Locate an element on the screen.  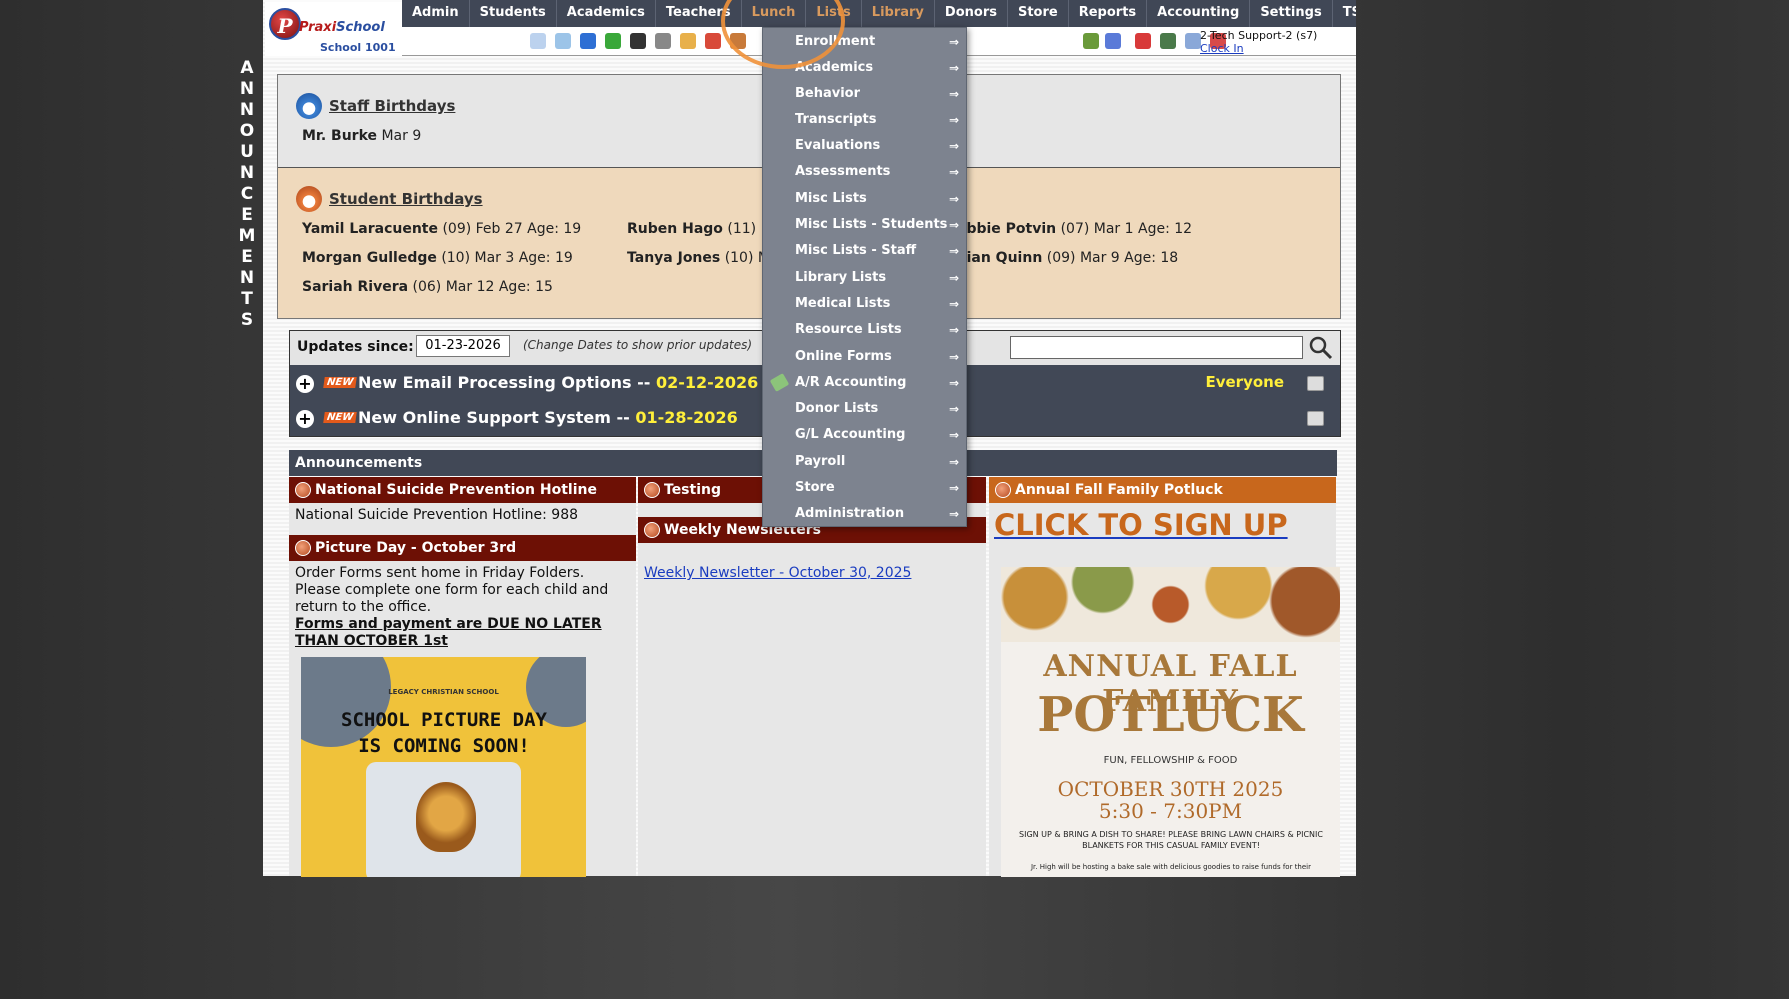
lists-menu-item-label: Transcripts is located at coordinates (836, 119).